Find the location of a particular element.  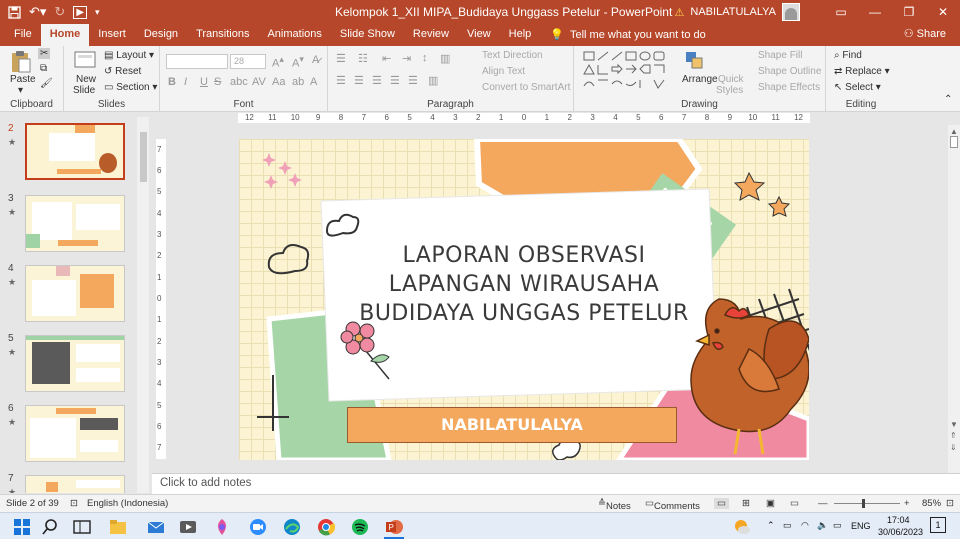

mail-icon is located at coordinates (156, 527).